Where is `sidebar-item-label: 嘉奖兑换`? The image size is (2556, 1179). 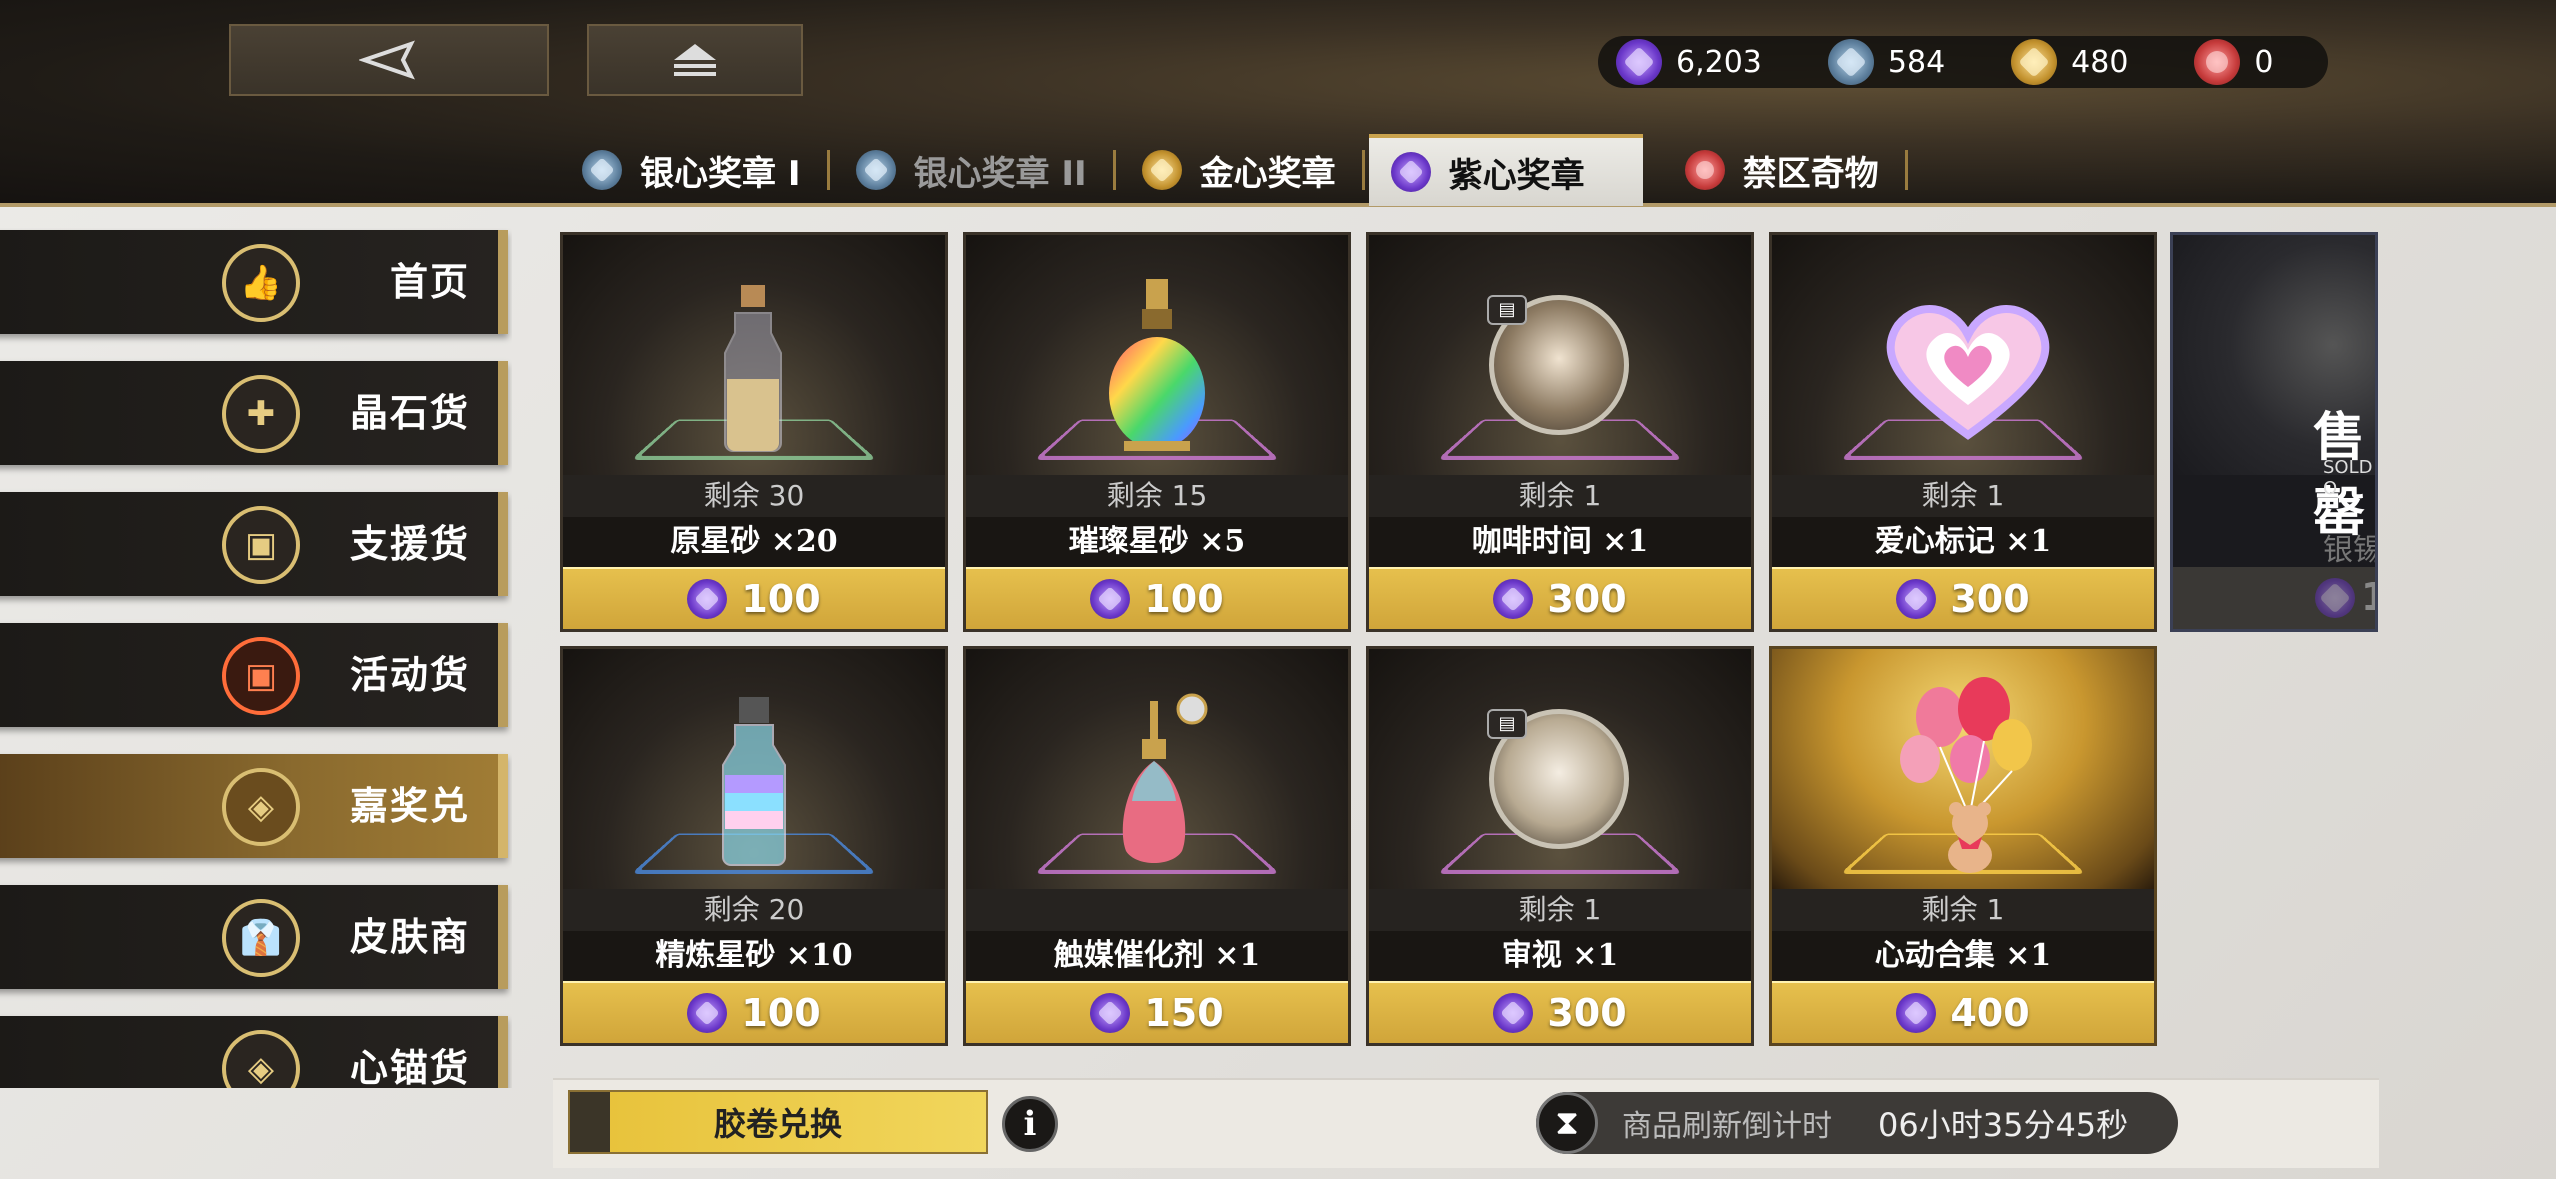
sidebar-item-label: 嘉奖兑换 is located at coordinates (409, 858).